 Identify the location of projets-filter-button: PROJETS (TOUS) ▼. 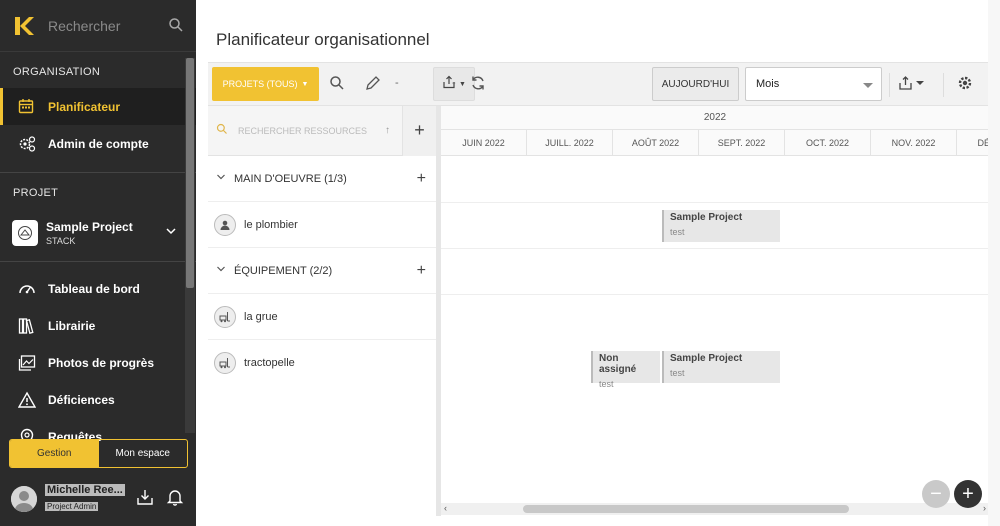
(265, 84).